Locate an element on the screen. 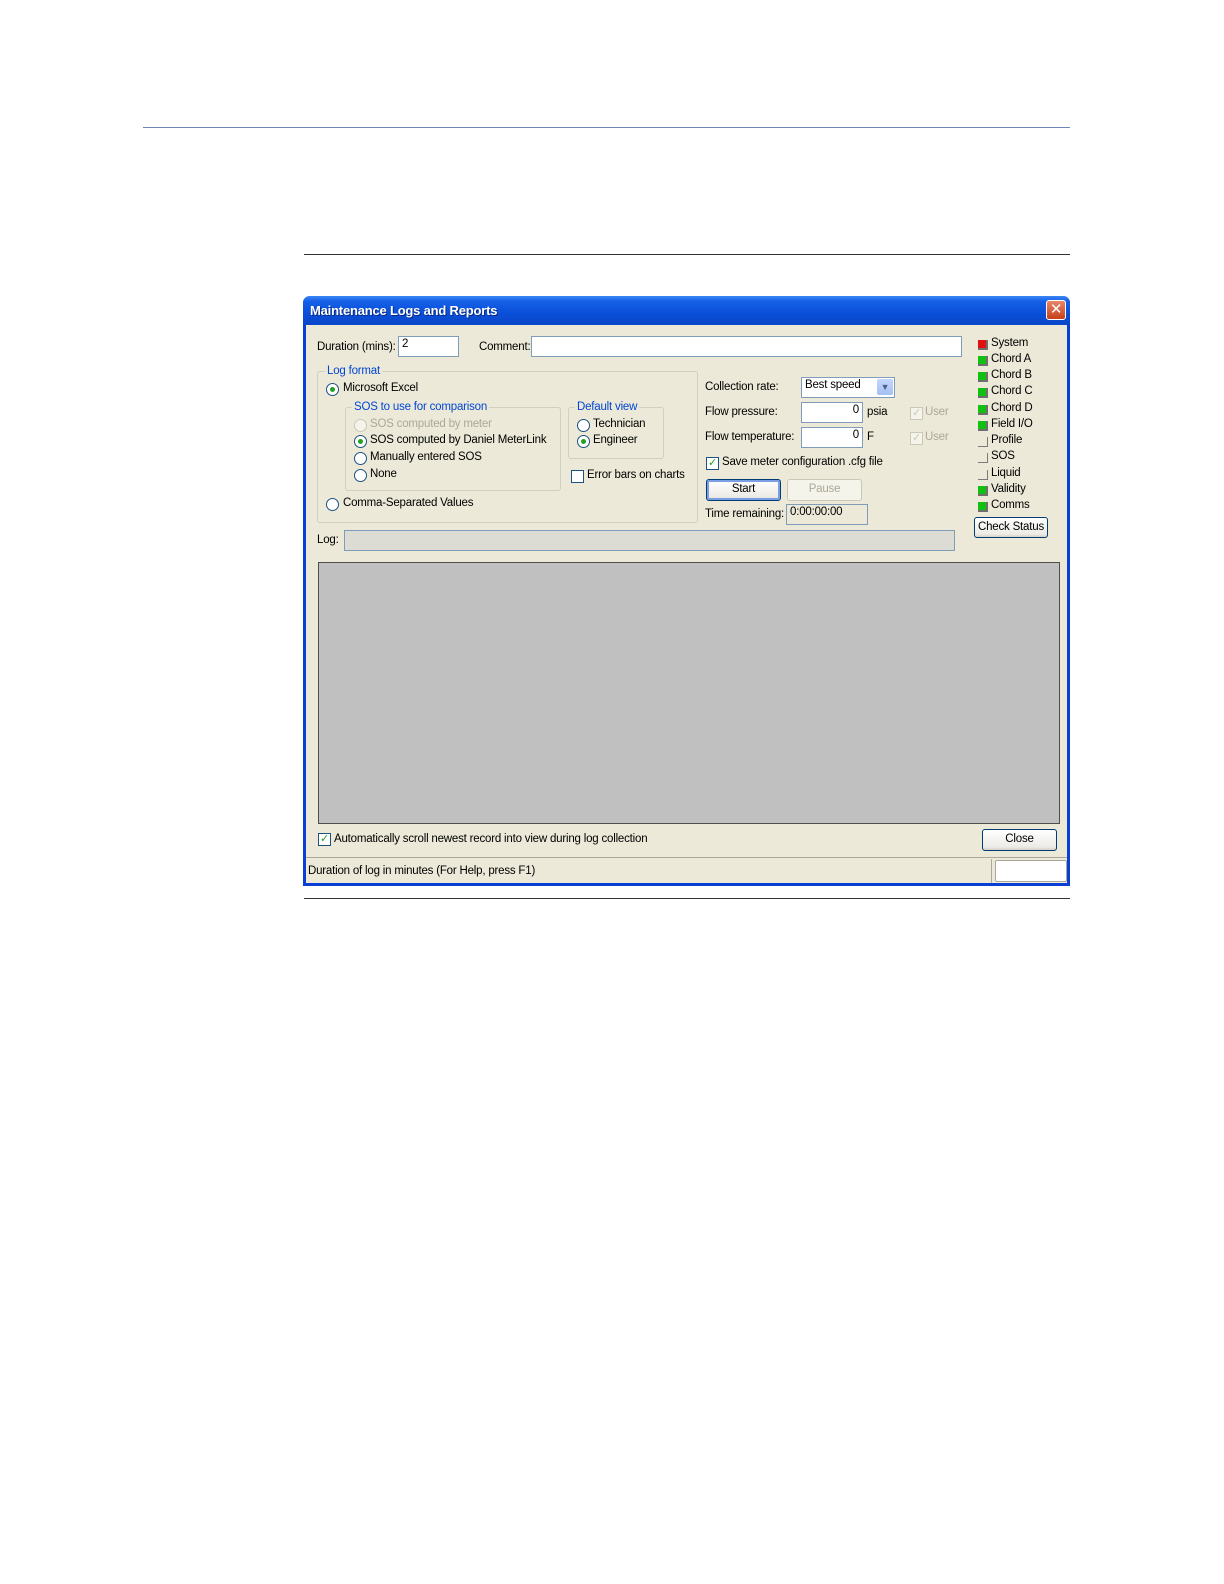 The image size is (1224, 1584). sos-none-radio is located at coordinates (360, 475).